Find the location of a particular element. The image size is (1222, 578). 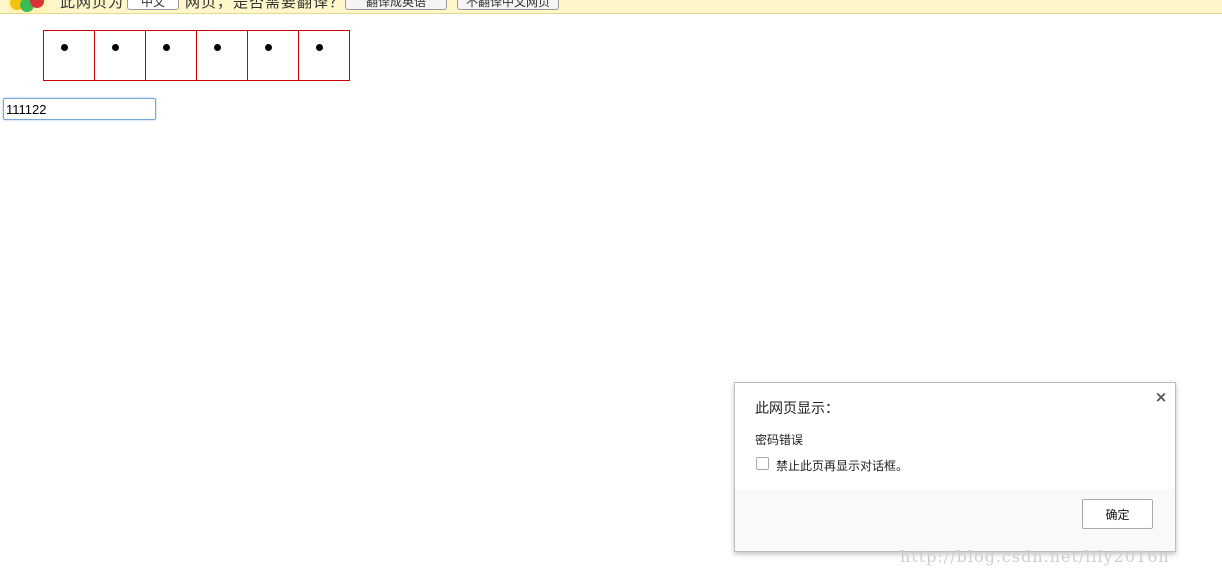

translate-infobar: 此网页为 中文 网页，是否需要翻译？ 翻译成英语 不翻译中文网页 is located at coordinates (611, 7).